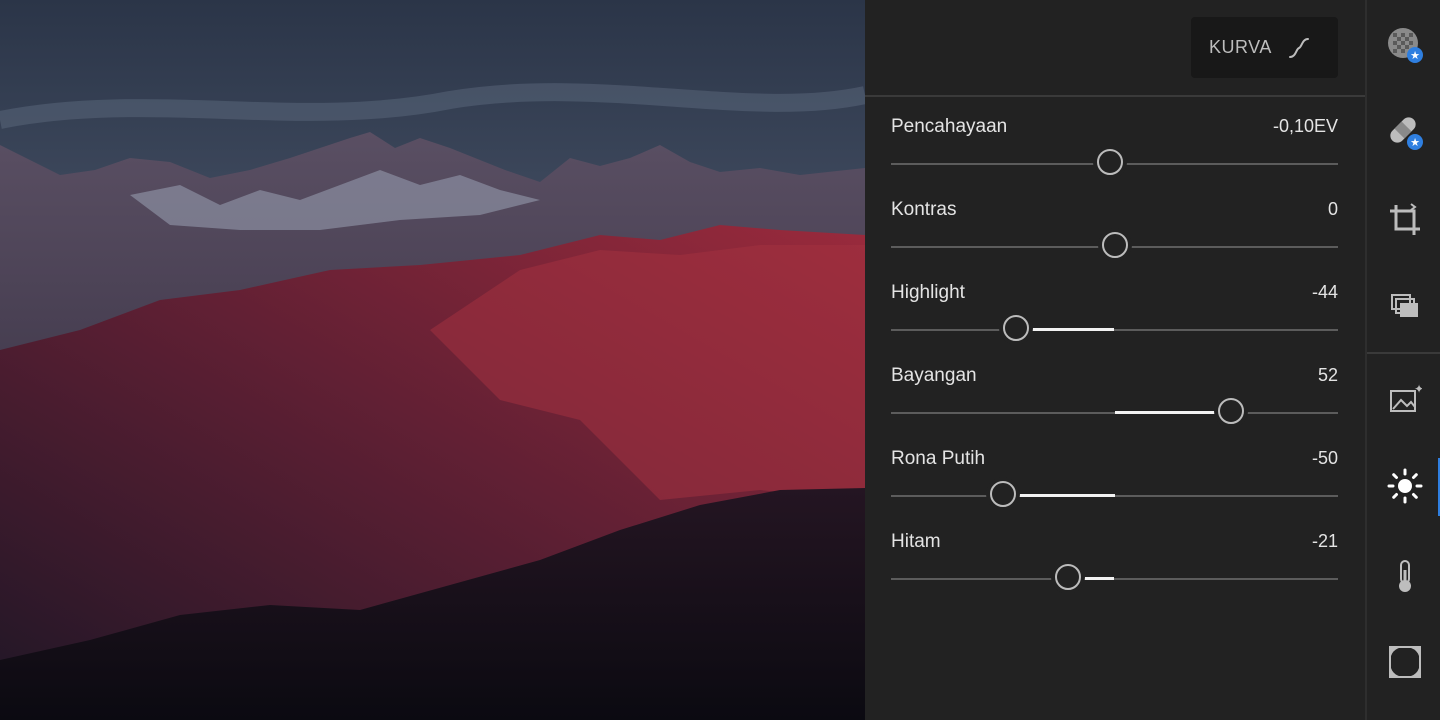 The image size is (1440, 720). What do you see at coordinates (1114, 406) in the screenshot?
I see `slider-row-bayangan: Bayangan 52` at bounding box center [1114, 406].